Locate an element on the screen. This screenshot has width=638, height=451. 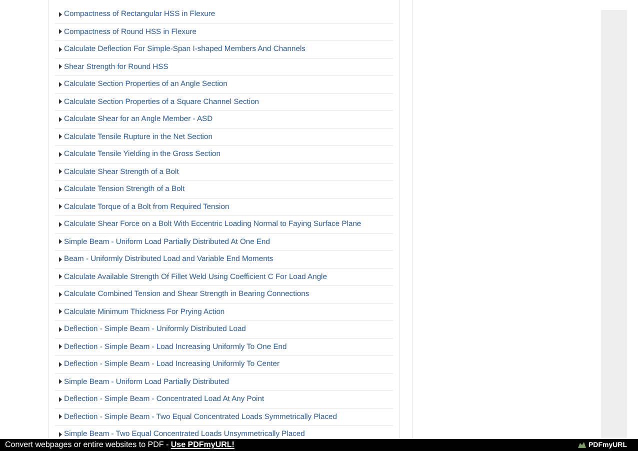
footer-link: Use PDFmyURL! is located at coordinates (202, 445).